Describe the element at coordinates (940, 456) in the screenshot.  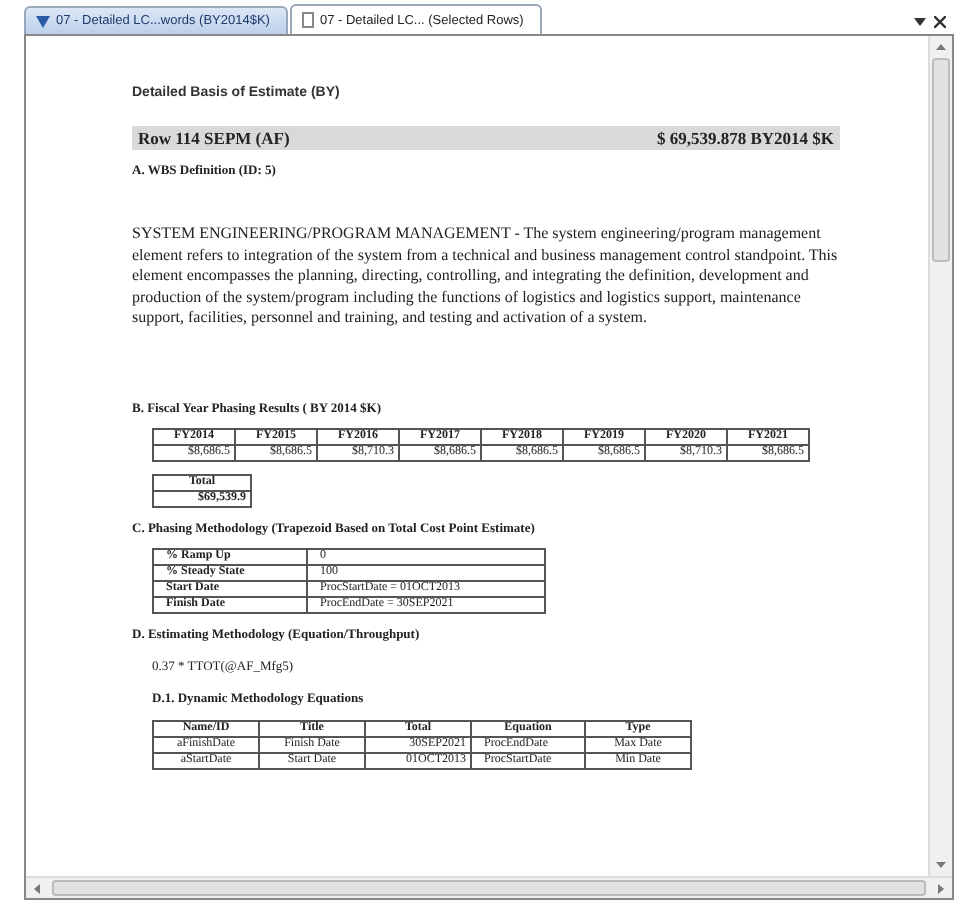
I see `vertical-scrollbar` at that location.